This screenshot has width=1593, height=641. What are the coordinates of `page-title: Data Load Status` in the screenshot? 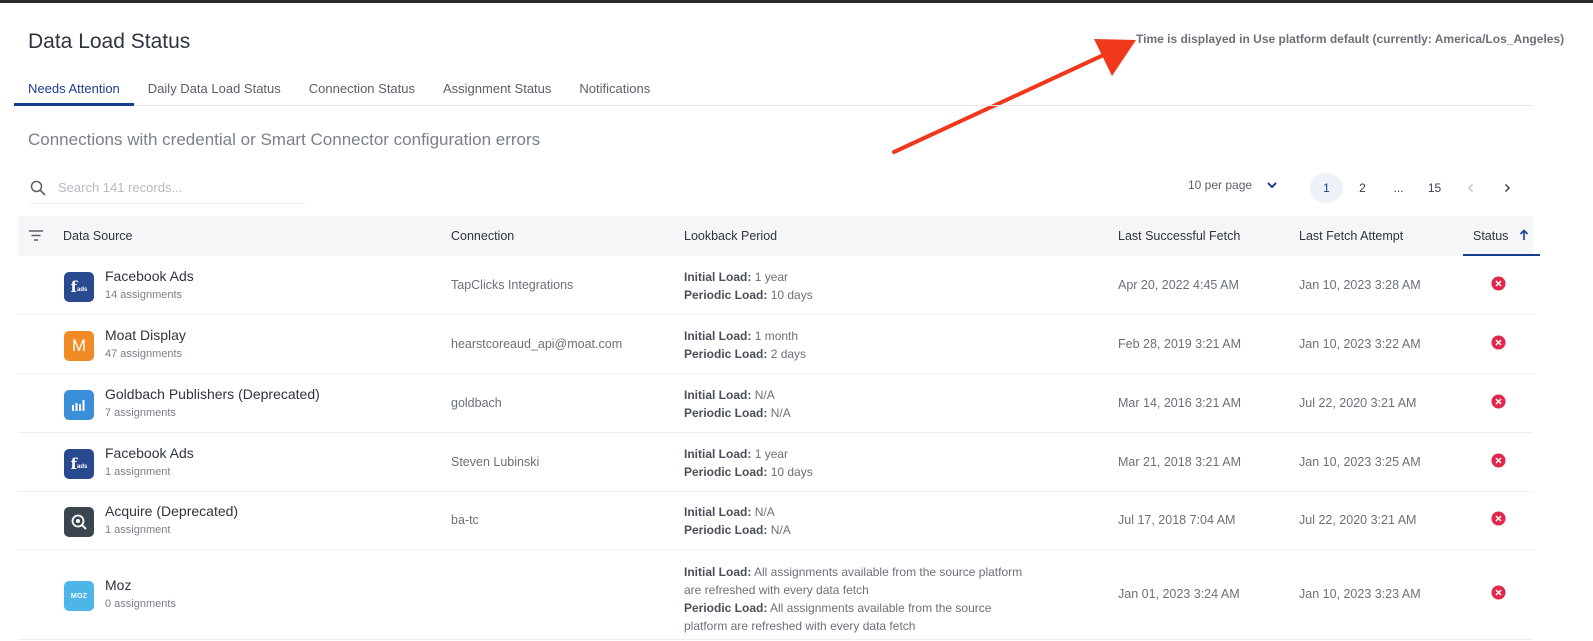 It's located at (109, 41).